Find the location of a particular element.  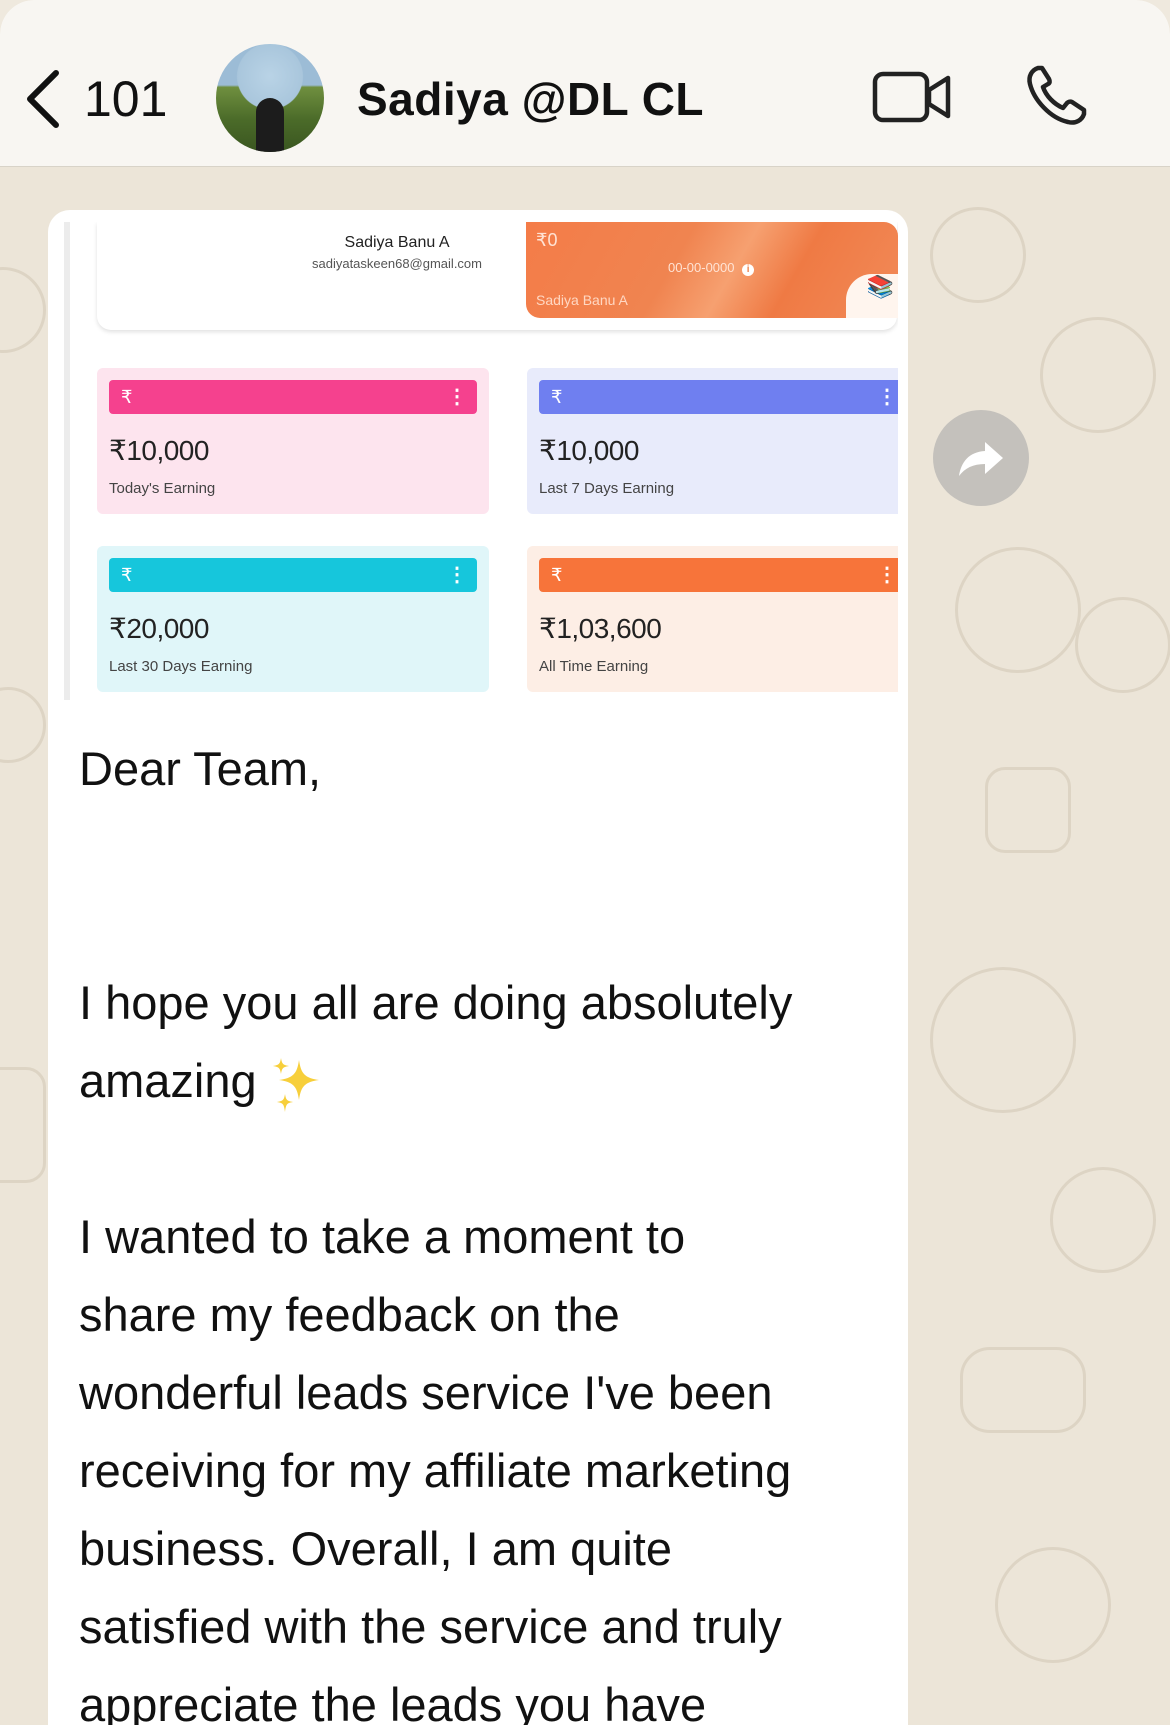

forward-button is located at coordinates (981, 458).